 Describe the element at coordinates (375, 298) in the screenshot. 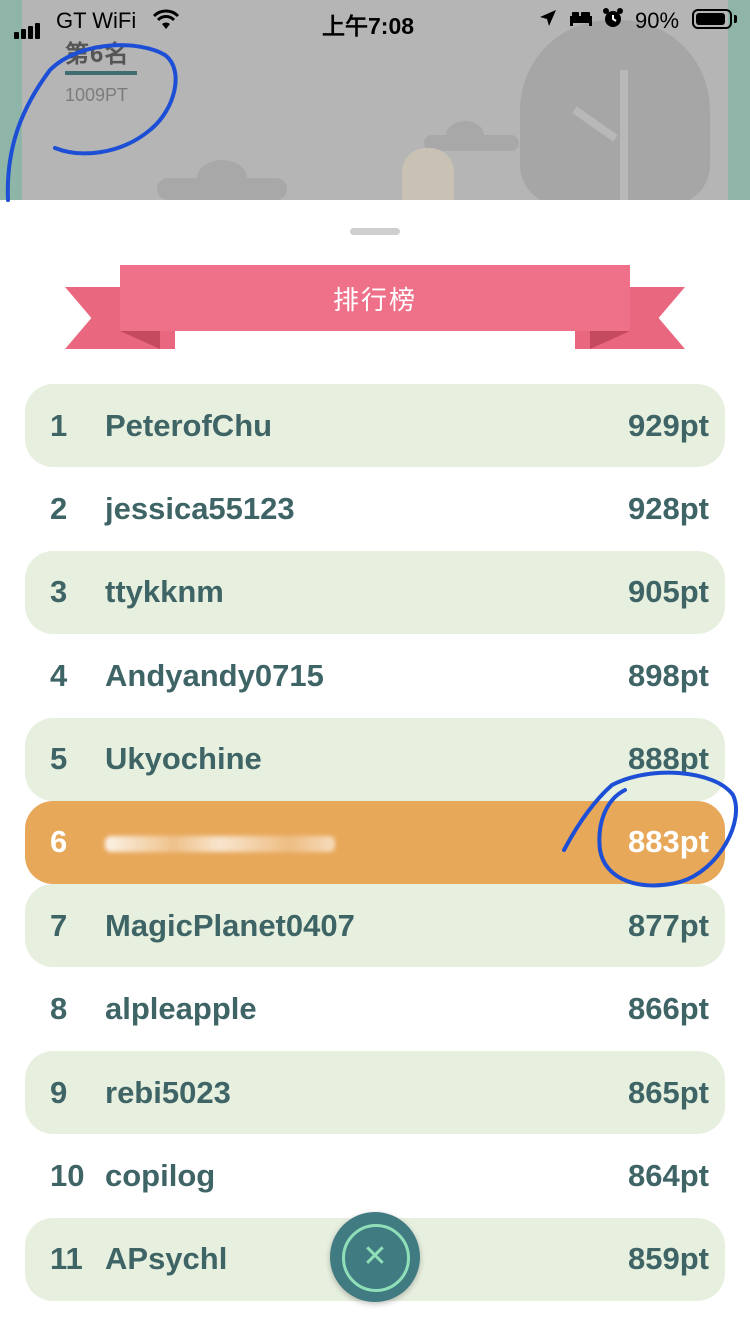

I see `leaderboard-title: 排行榜` at that location.